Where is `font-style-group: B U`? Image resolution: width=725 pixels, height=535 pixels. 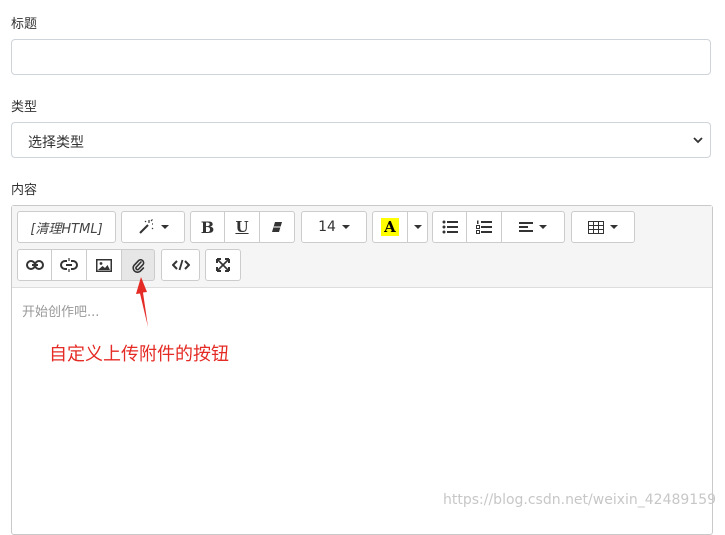 font-style-group: B U is located at coordinates (242, 227).